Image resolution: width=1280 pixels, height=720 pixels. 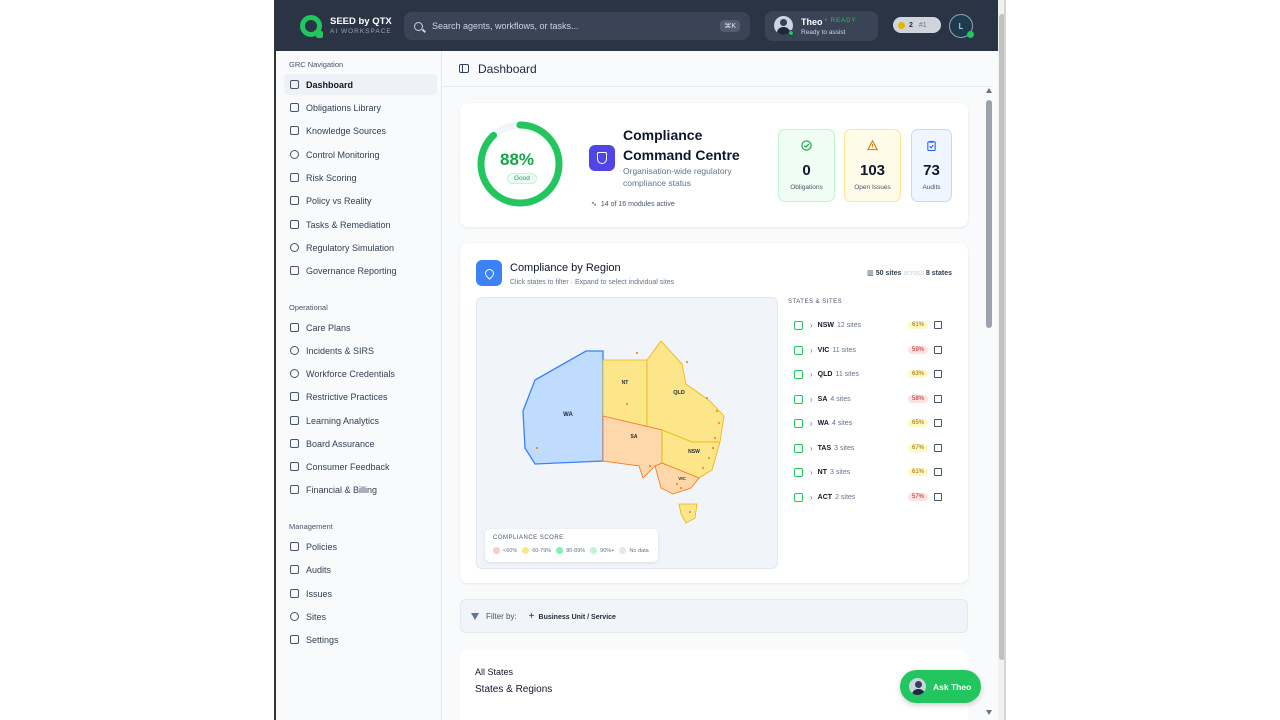 What do you see at coordinates (360, 569) in the screenshot?
I see `sidebar-item-audits: Audits` at bounding box center [360, 569].